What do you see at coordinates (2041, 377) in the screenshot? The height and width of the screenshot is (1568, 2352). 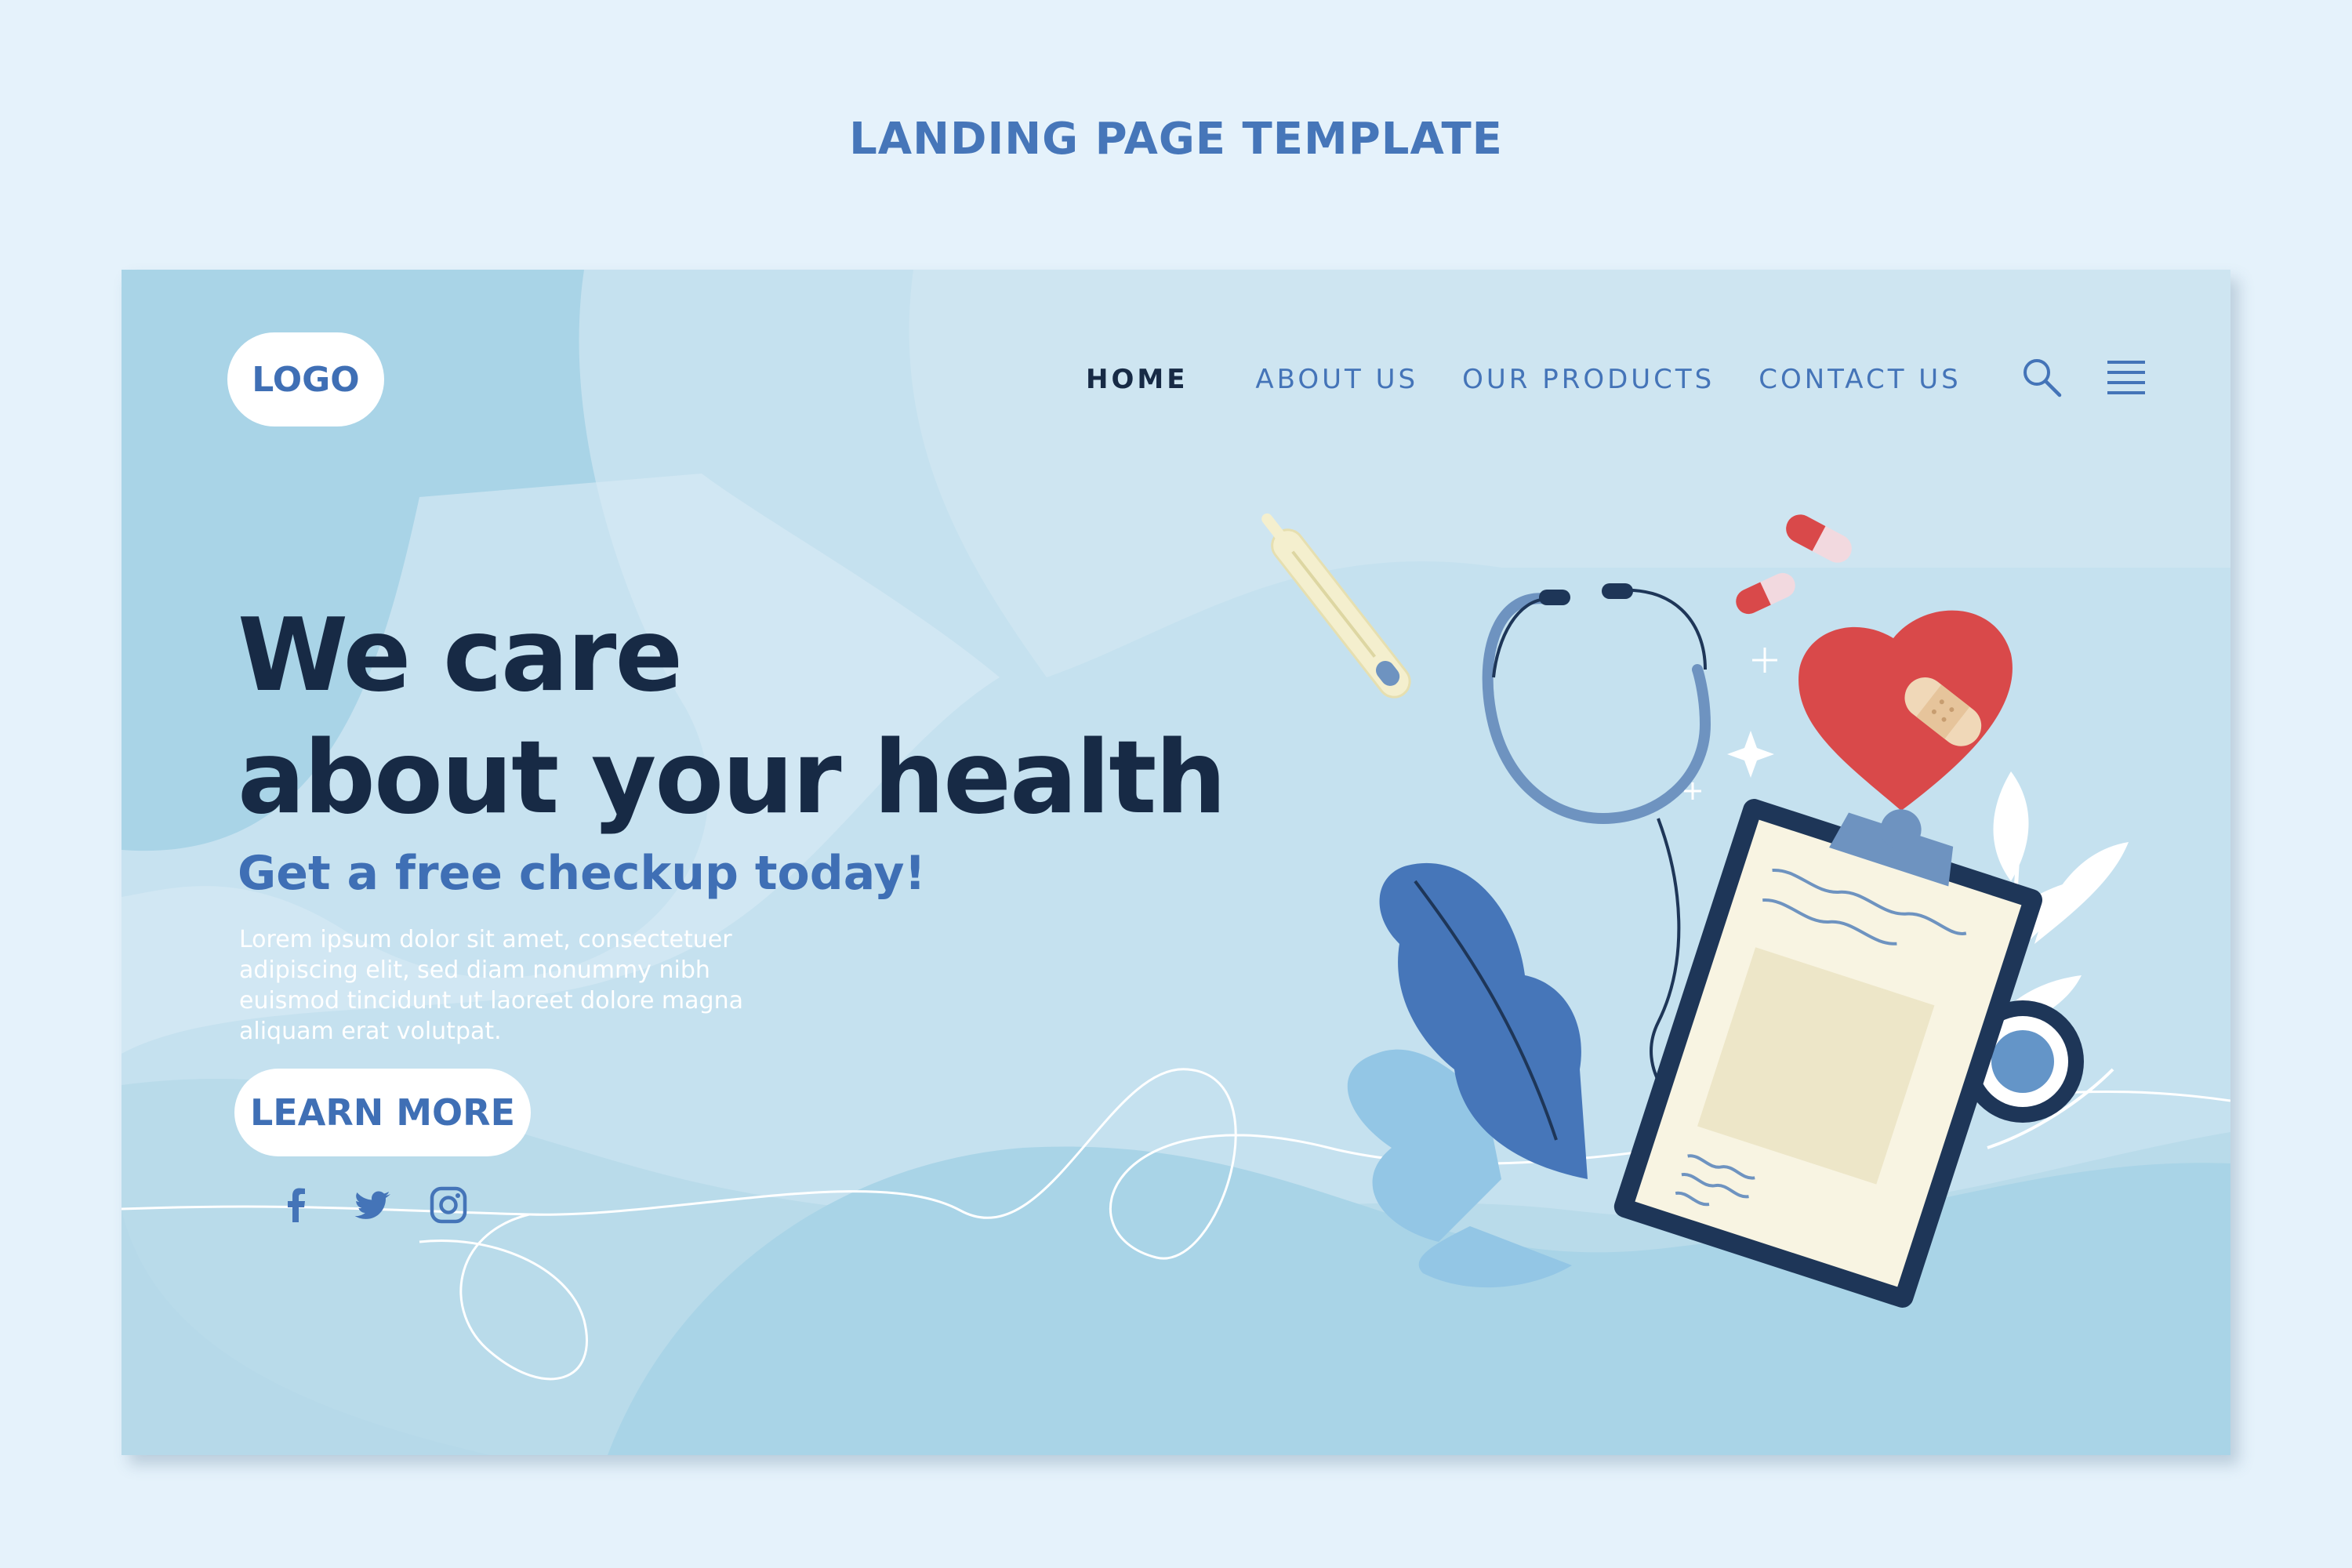 I see `search-icon` at bounding box center [2041, 377].